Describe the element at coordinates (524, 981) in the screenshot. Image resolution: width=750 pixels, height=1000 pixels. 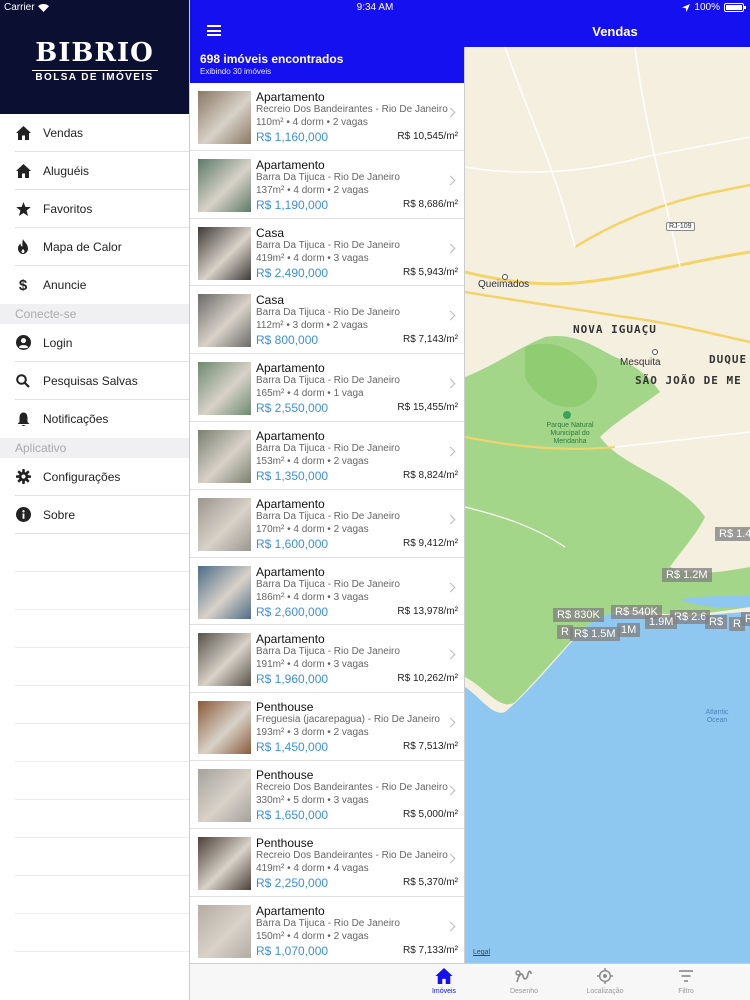
I see `tab-desenho: Desenho` at that location.